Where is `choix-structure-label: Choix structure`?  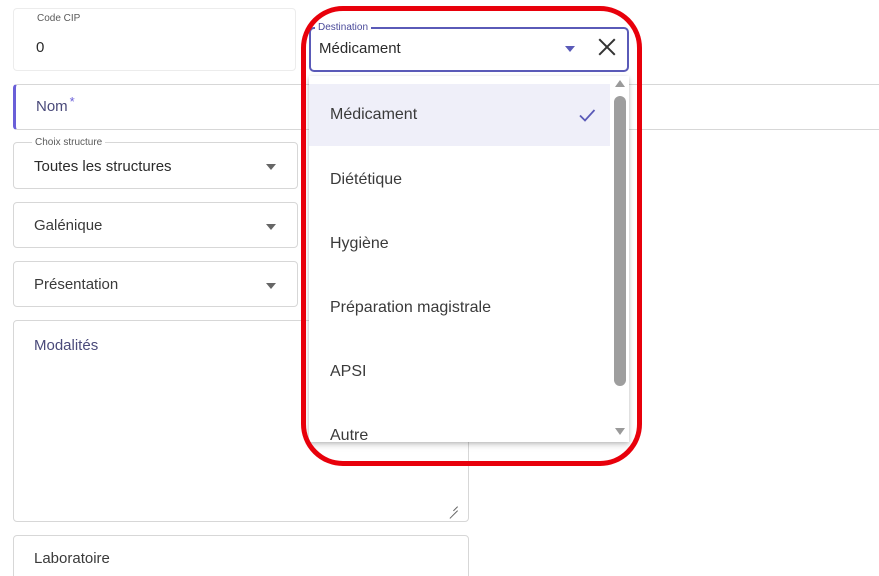 choix-structure-label: Choix structure is located at coordinates (69, 142).